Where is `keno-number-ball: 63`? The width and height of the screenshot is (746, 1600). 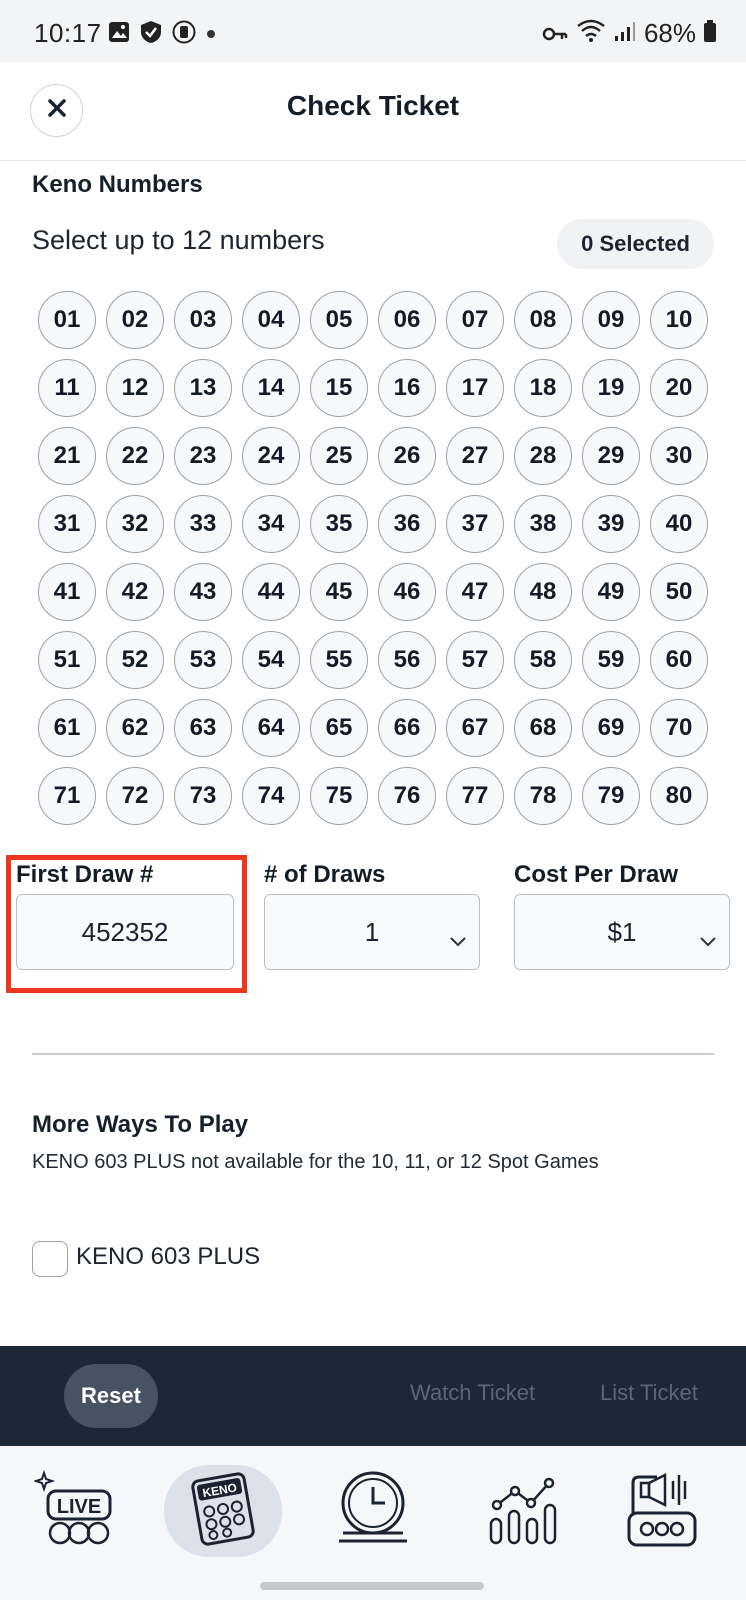 keno-number-ball: 63 is located at coordinates (203, 728).